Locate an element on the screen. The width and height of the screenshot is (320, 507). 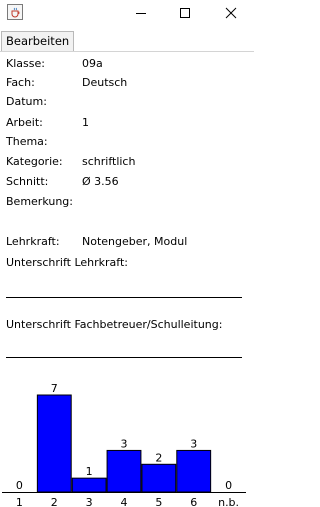
teacher-signature-line is located at coordinates (124, 297).